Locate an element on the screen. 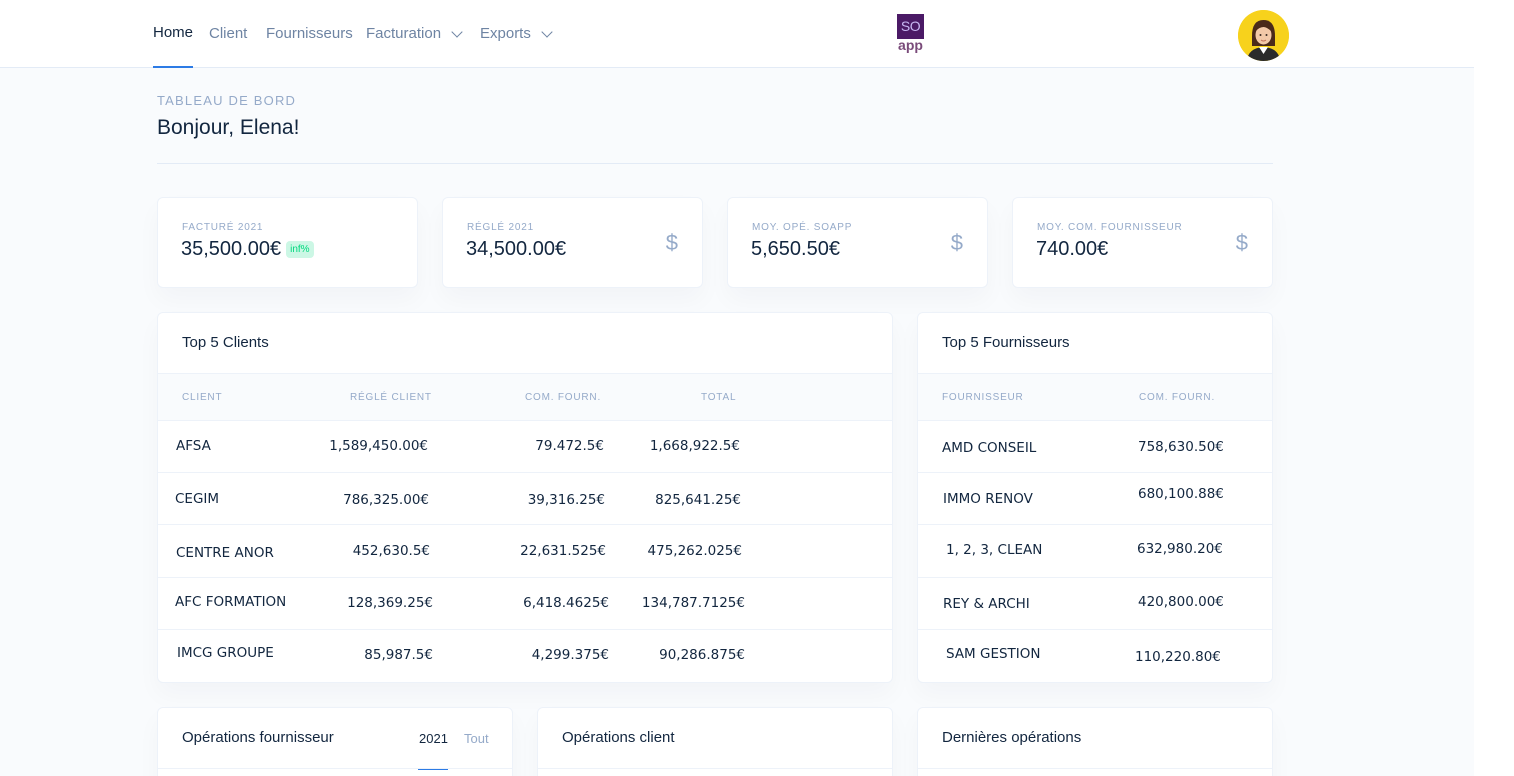 The width and height of the screenshot is (1514, 776). client-name: AFC FORMATION is located at coordinates (231, 602).